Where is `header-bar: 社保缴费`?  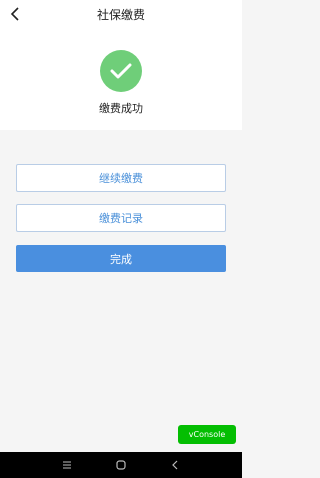 header-bar: 社保缴费 is located at coordinates (121, 14).